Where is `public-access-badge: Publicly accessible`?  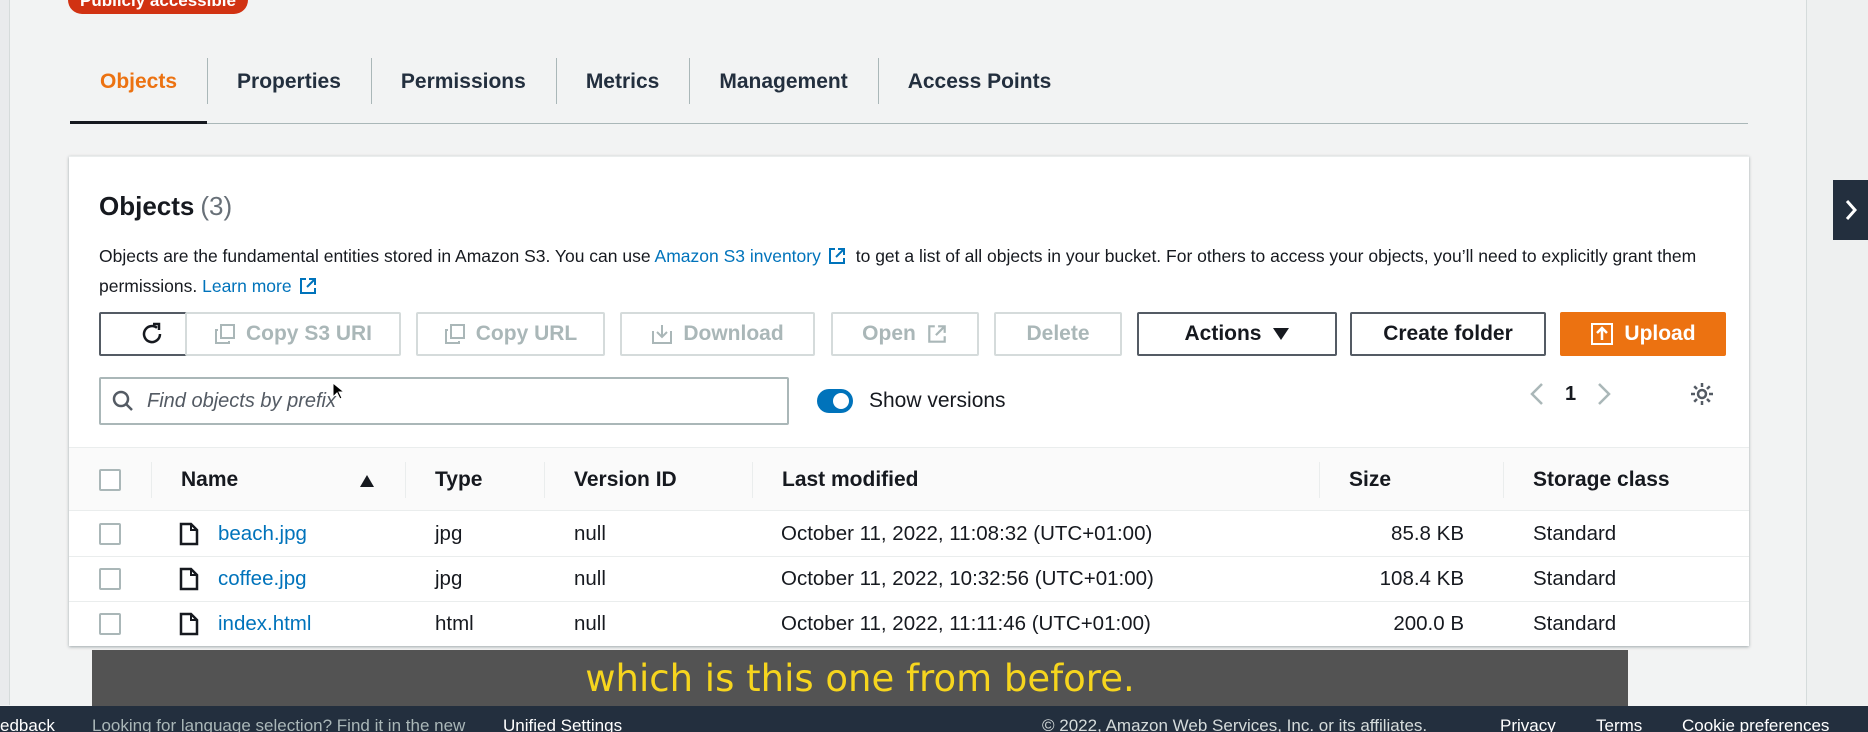 public-access-badge: Publicly accessible is located at coordinates (158, 7).